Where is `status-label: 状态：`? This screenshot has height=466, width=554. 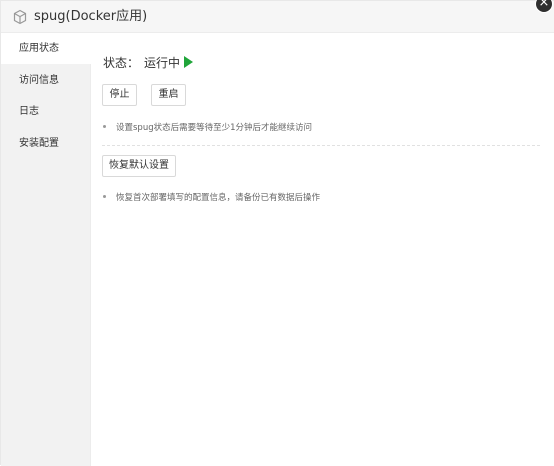 status-label: 状态： is located at coordinates (121, 62).